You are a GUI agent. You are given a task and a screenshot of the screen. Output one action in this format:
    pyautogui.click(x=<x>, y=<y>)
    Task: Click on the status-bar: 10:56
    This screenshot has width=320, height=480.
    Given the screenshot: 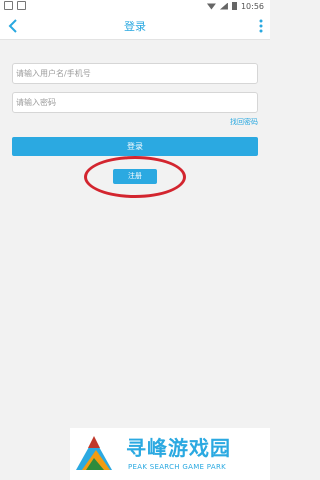 What is the action you would take?
    pyautogui.click(x=135, y=6)
    